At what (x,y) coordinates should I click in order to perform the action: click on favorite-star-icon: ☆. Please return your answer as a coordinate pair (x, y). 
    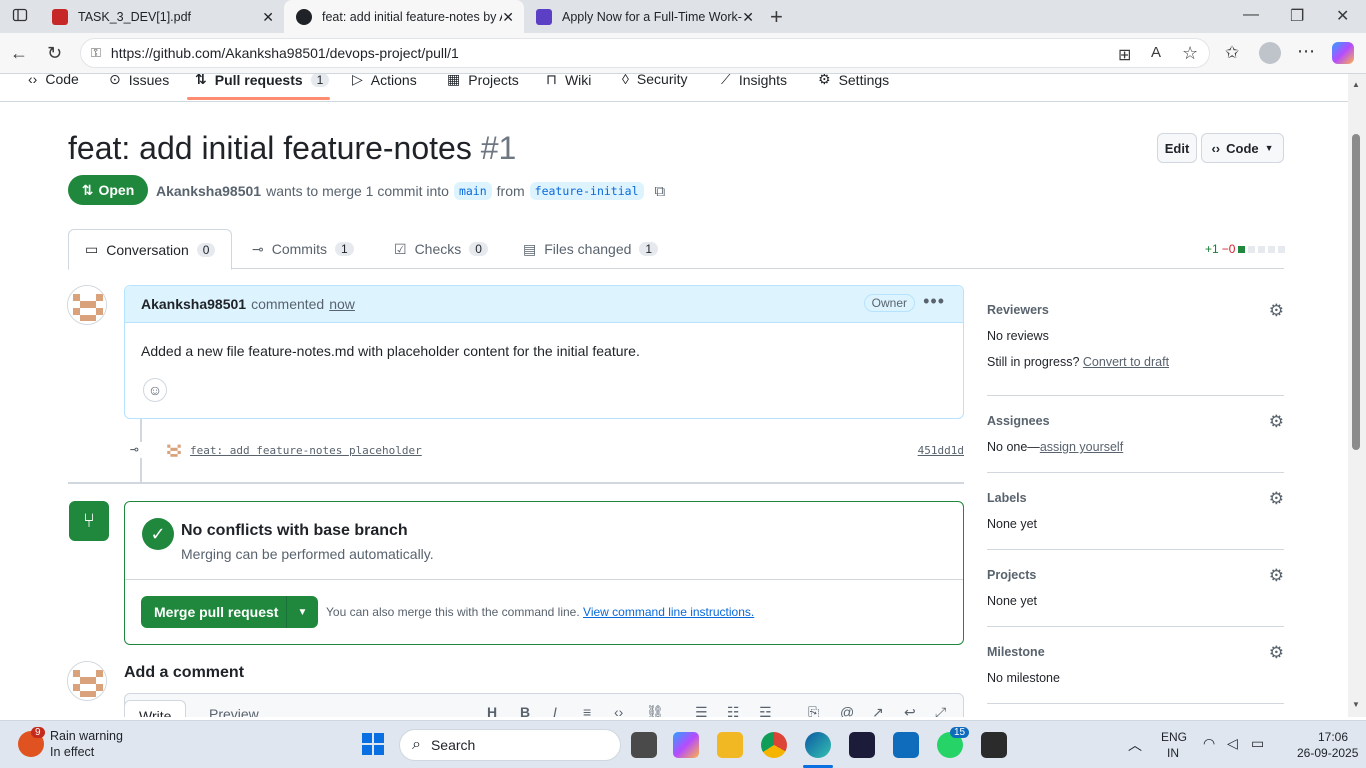
    Looking at the image, I should click on (1190, 53).